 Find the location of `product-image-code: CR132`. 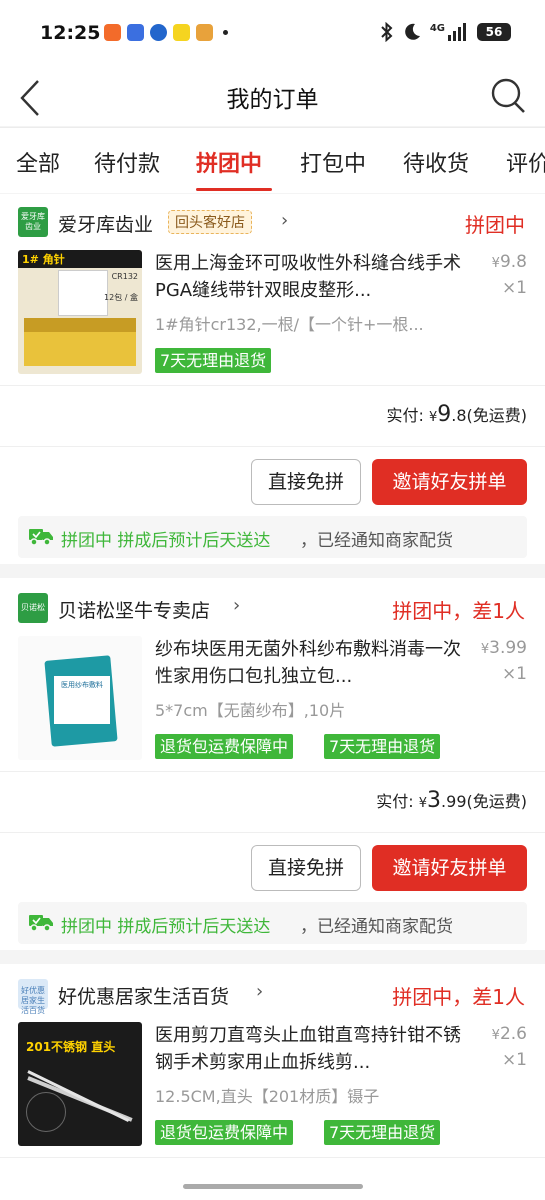

product-image-code: CR132 is located at coordinates (124, 276).